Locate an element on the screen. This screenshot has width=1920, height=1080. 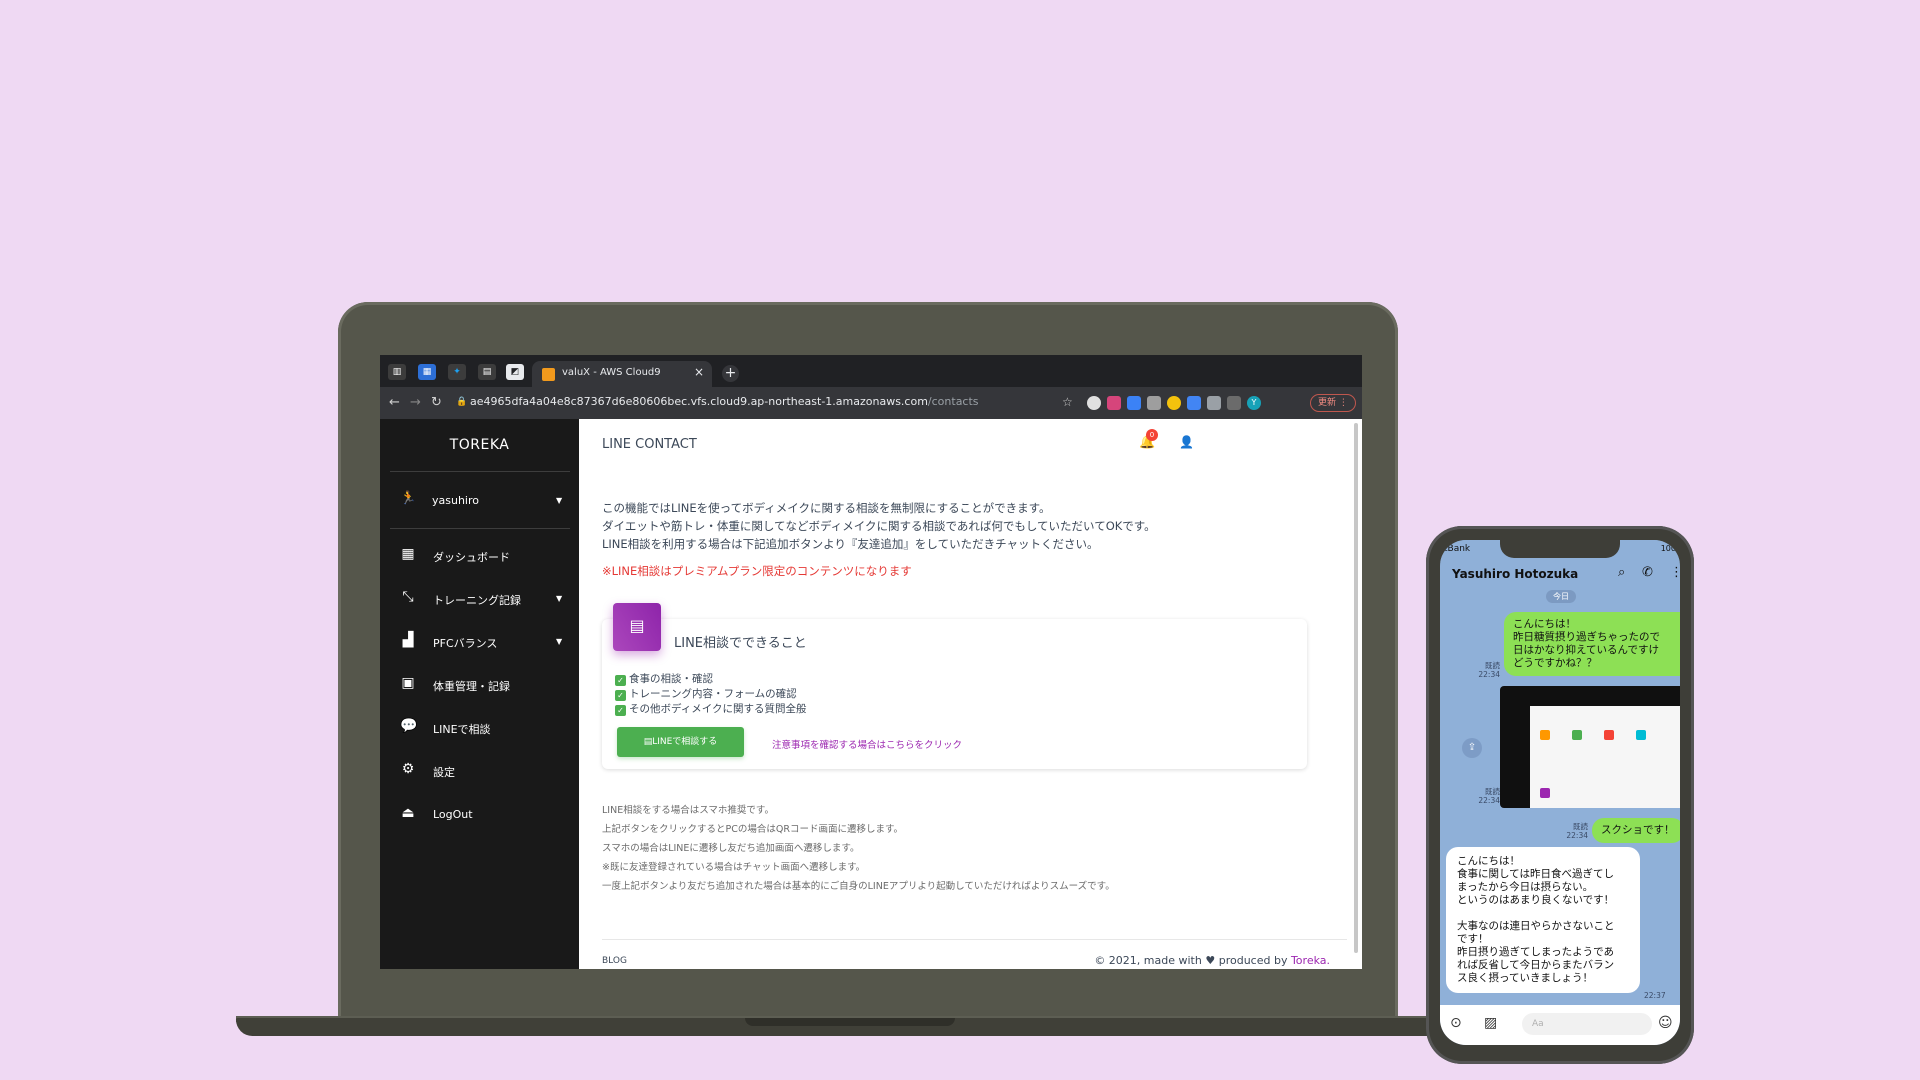
sidebar-item-pfc: ▟ PFCバランス ▼ is located at coordinates (485, 642).